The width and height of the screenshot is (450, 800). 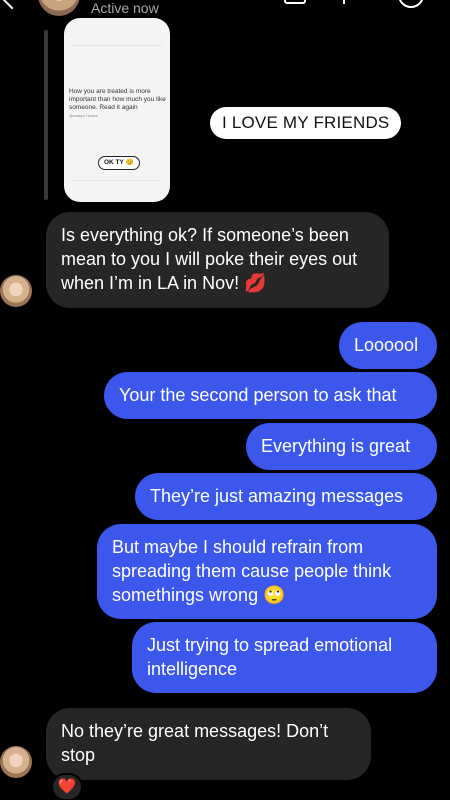 What do you see at coordinates (195, 743) in the screenshot?
I see `message-text: No they’re great messages! Don’t stop` at bounding box center [195, 743].